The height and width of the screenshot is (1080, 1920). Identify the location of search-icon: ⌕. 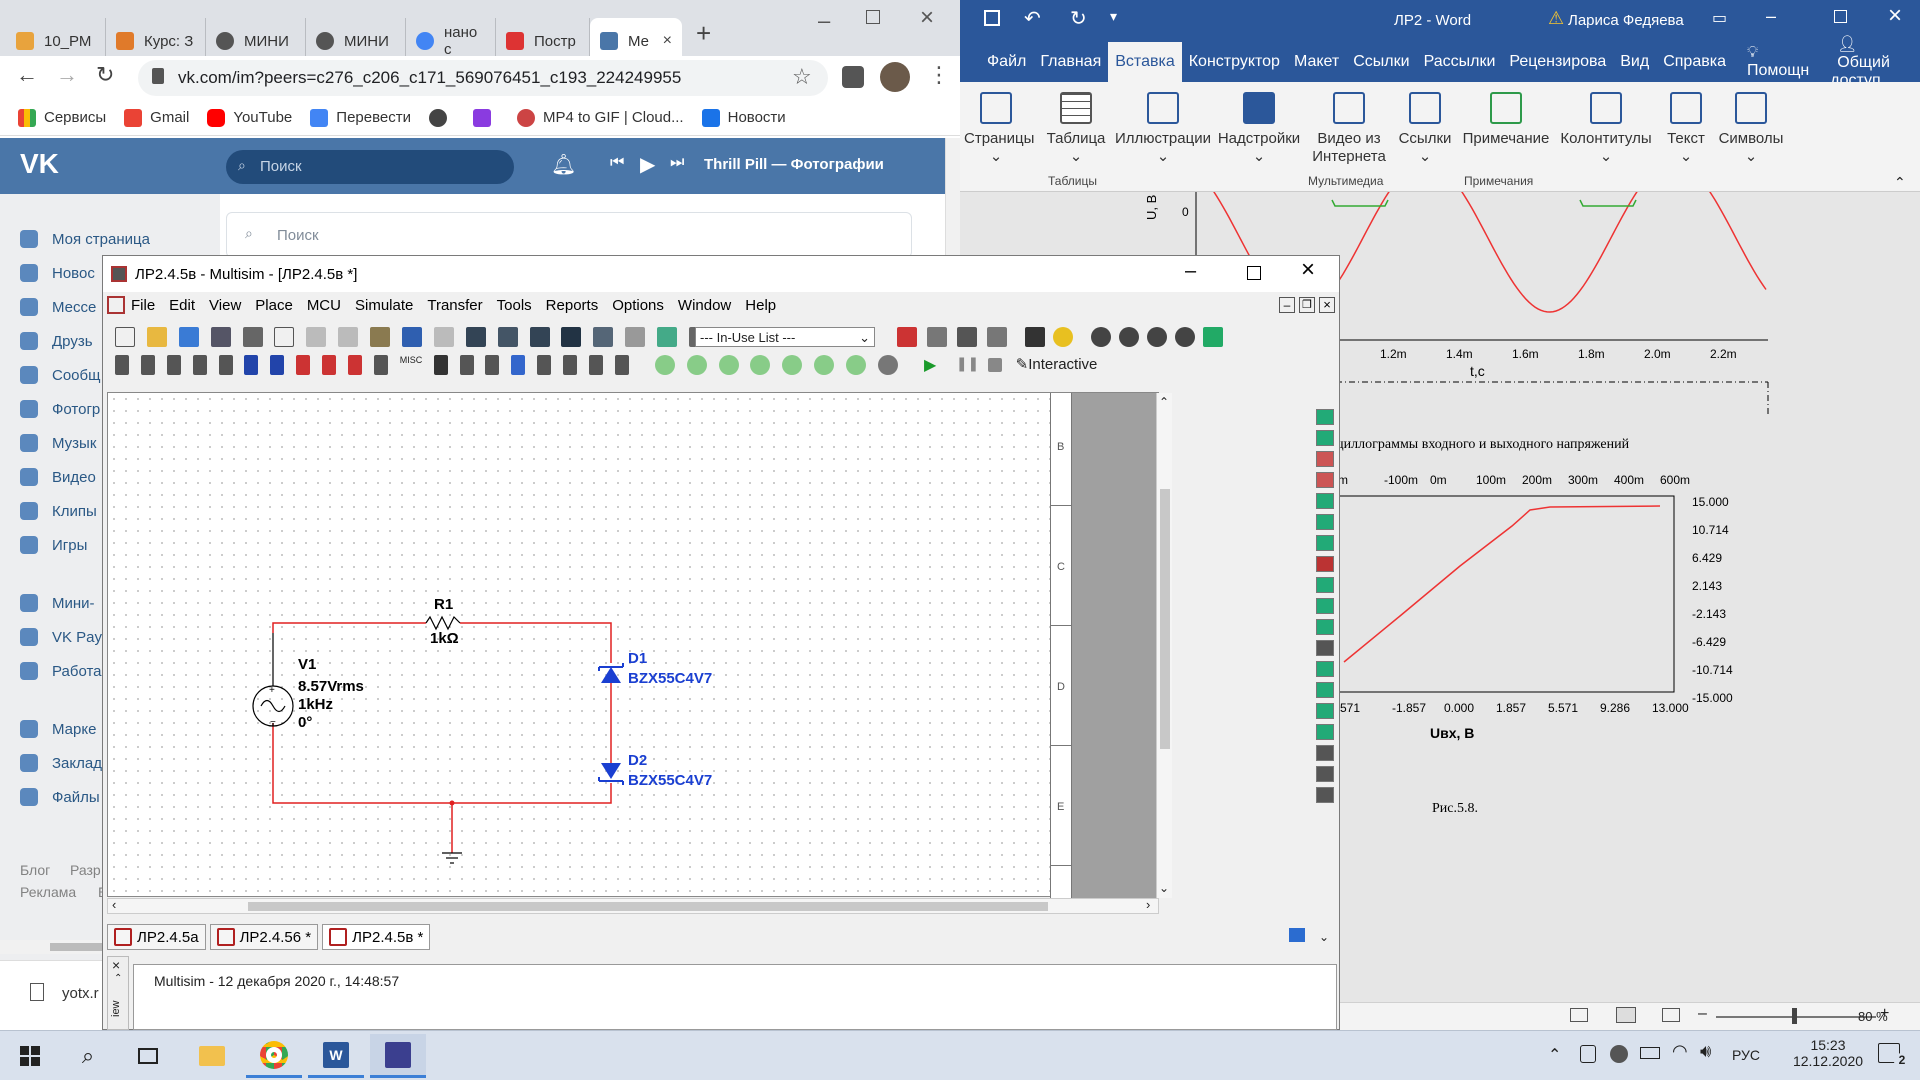
(88, 1056).